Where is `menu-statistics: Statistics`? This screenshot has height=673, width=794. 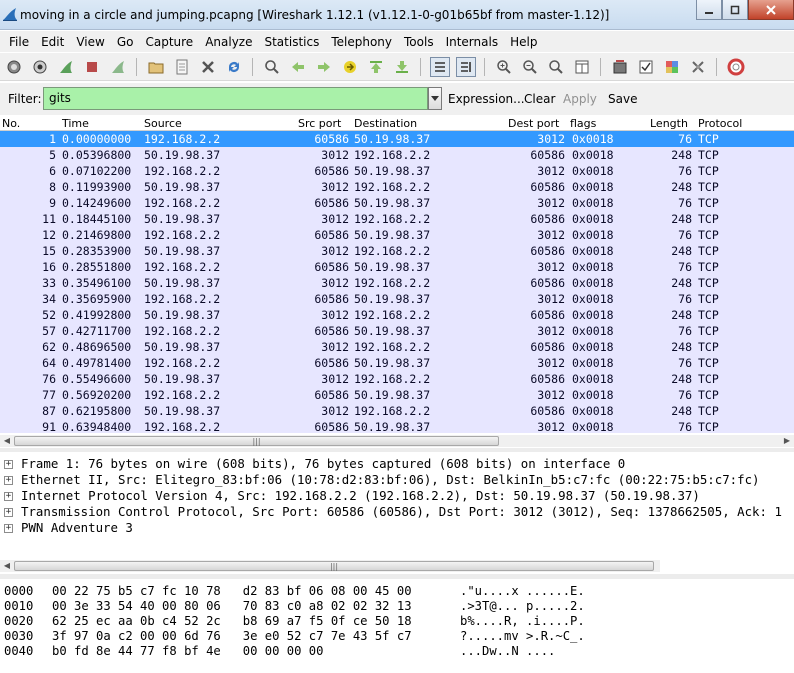
menu-statistics: Statistics is located at coordinates (291, 42).